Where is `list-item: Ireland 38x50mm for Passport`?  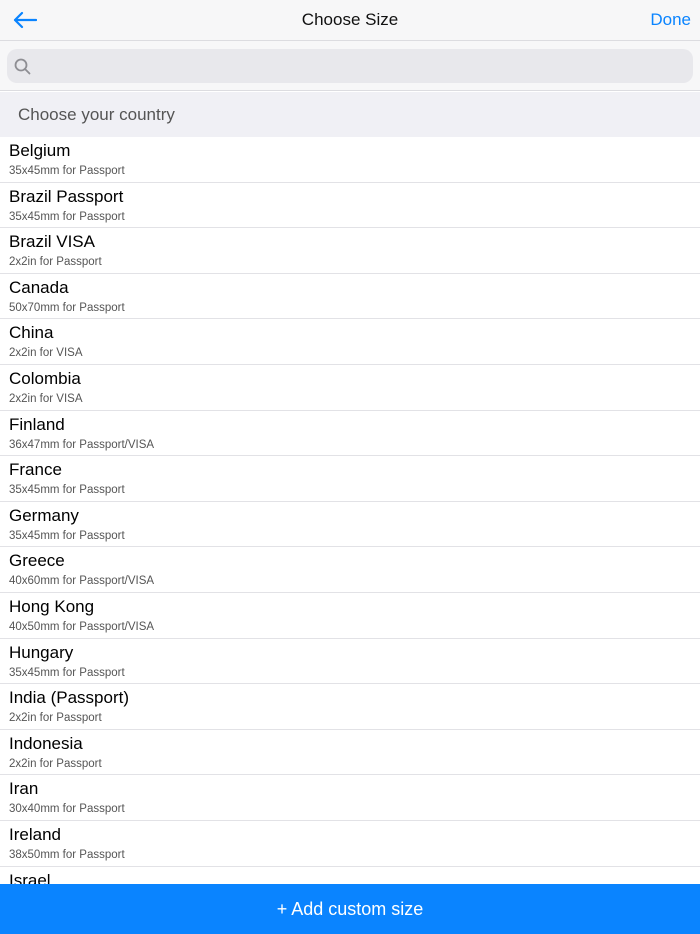 list-item: Ireland 38x50mm for Passport is located at coordinates (350, 844).